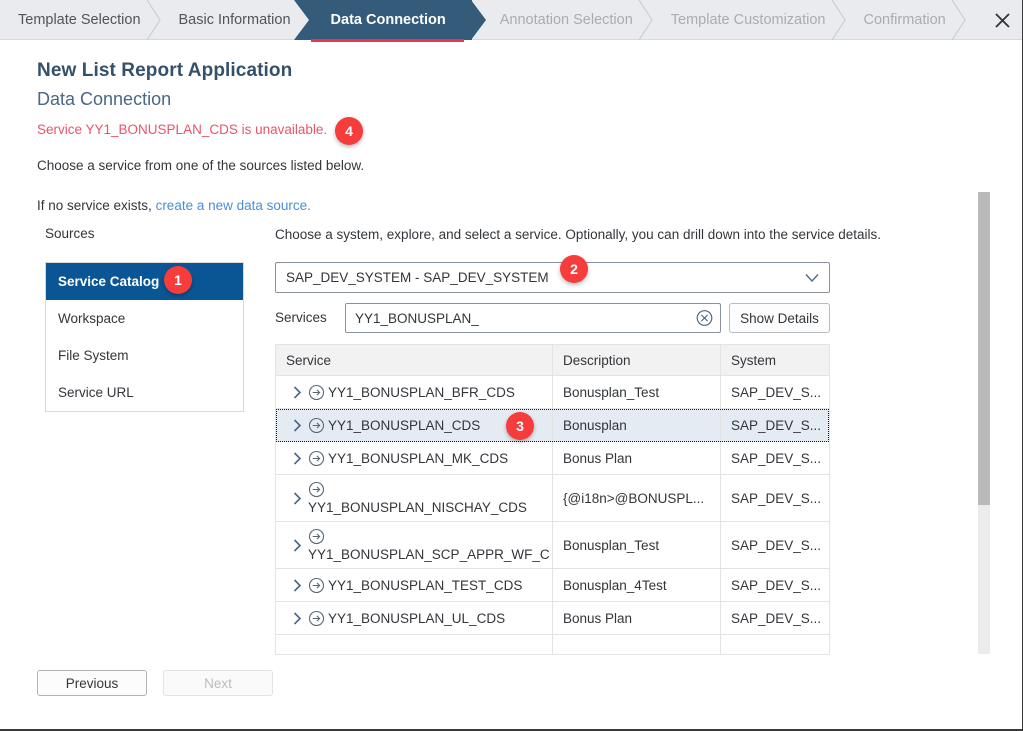 This screenshot has height=731, width=1023. I want to click on no-service-prefix: If no service exists,, so click(94, 205).